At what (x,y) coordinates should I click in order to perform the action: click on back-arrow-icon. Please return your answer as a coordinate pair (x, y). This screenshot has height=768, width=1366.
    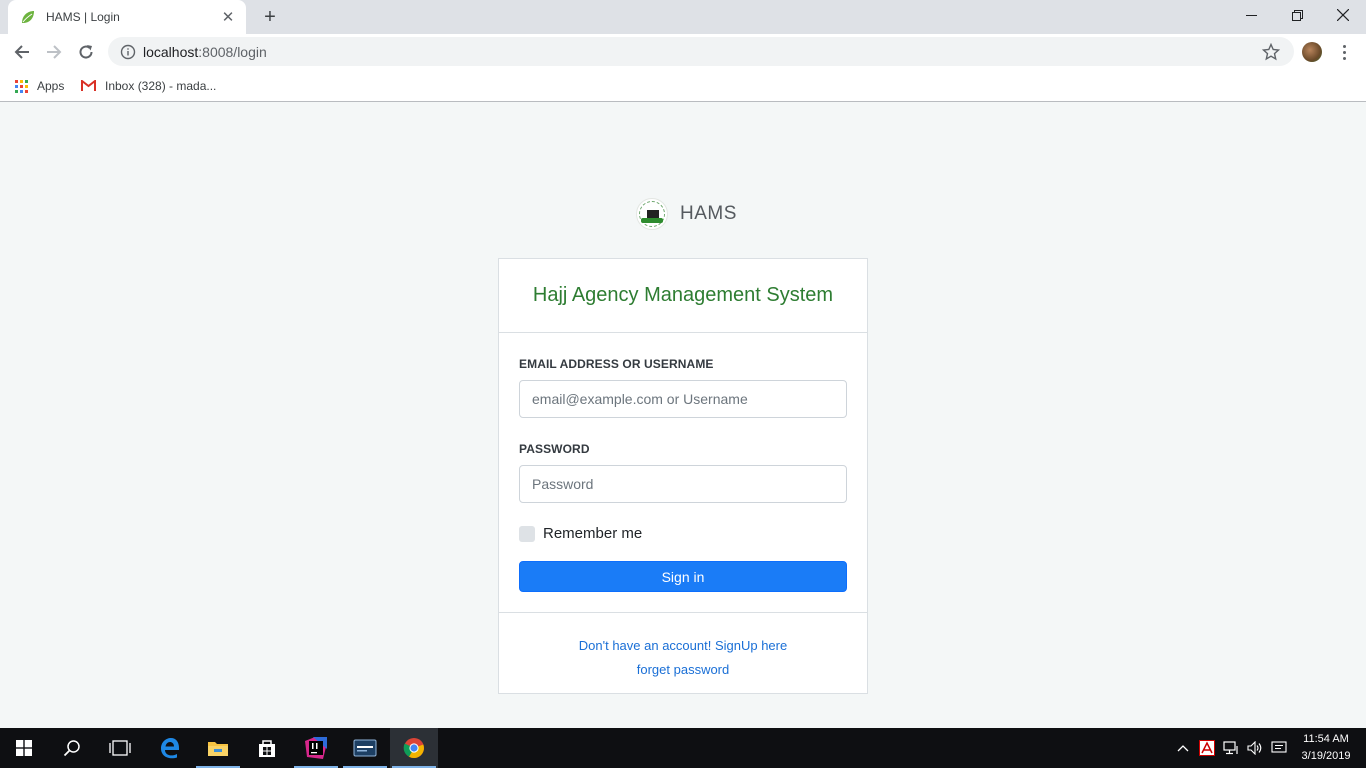
    Looking at the image, I should click on (22, 52).